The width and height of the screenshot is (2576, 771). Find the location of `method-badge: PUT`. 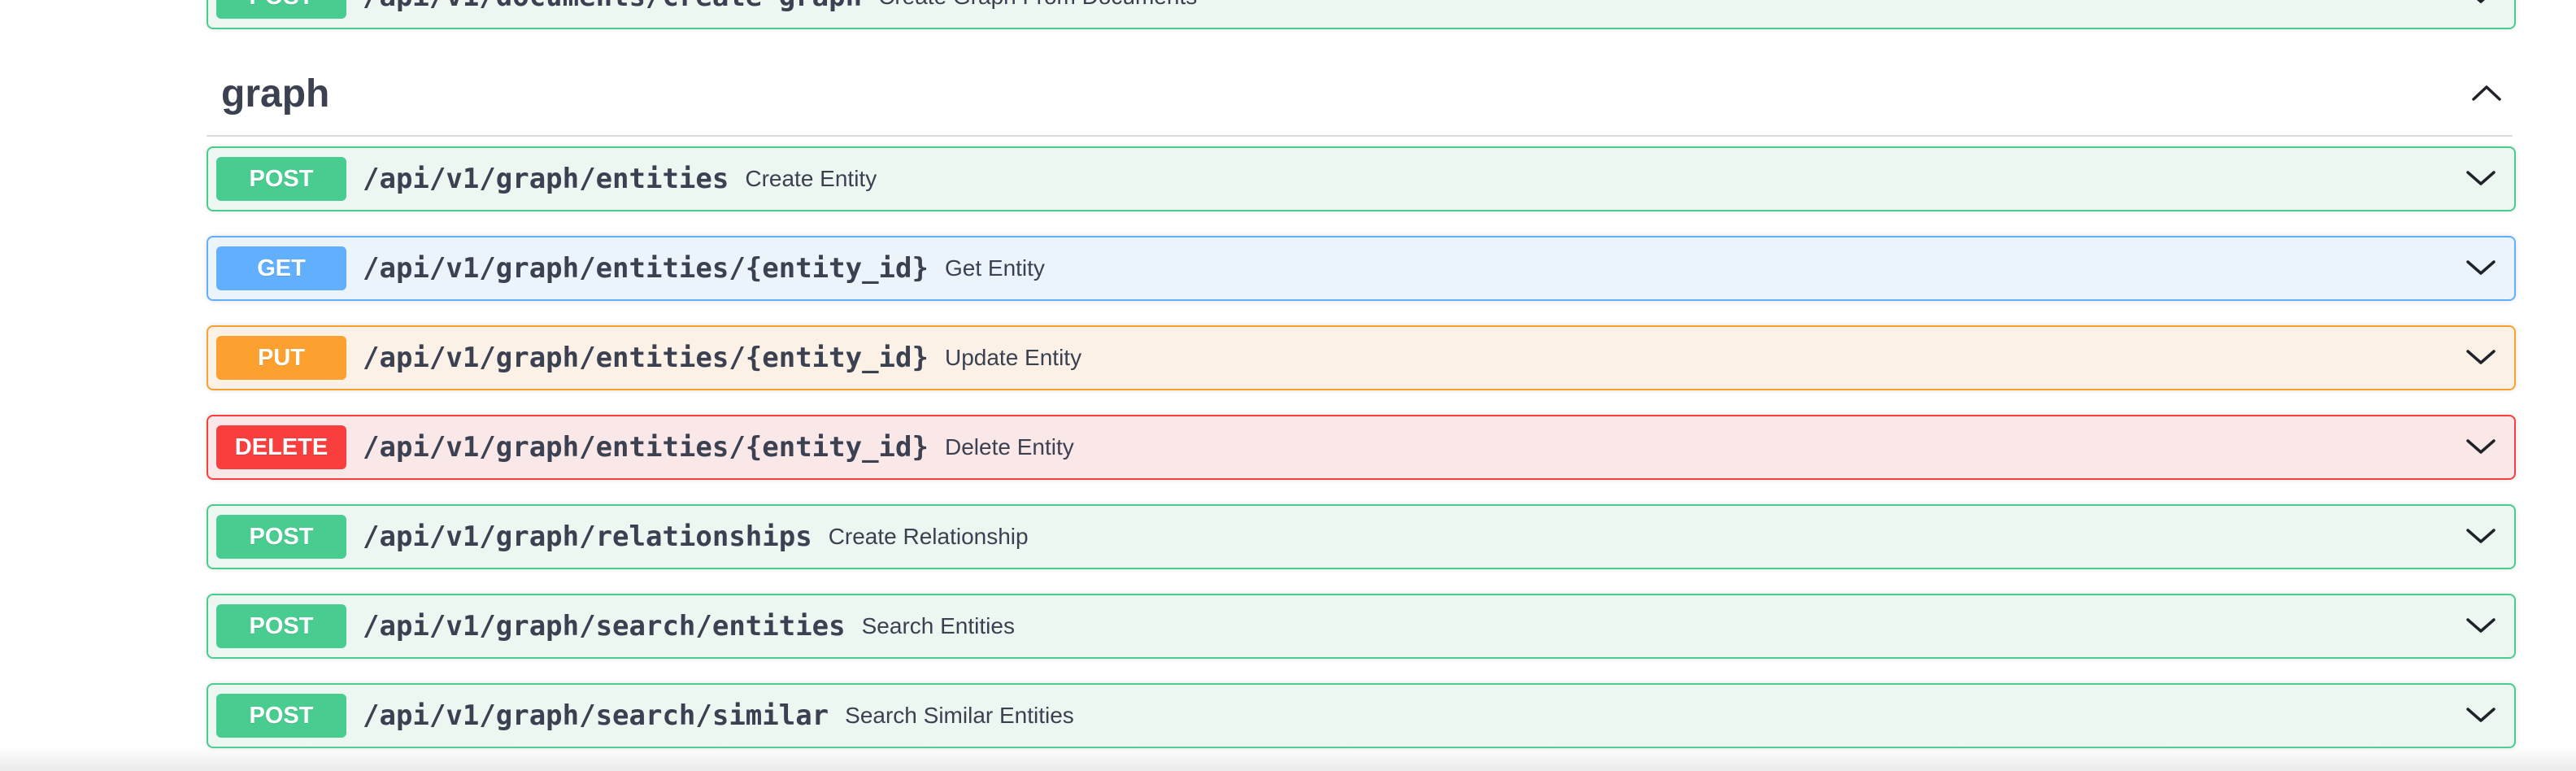

method-badge: PUT is located at coordinates (281, 358).